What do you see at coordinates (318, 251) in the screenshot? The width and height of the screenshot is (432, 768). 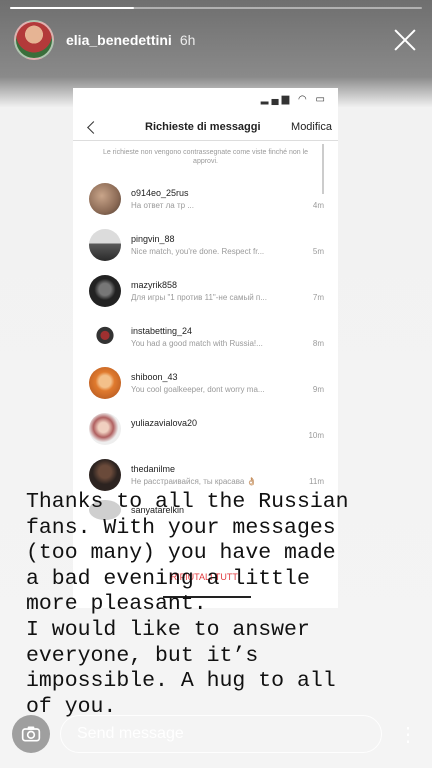 I see `message-time: 5m` at bounding box center [318, 251].